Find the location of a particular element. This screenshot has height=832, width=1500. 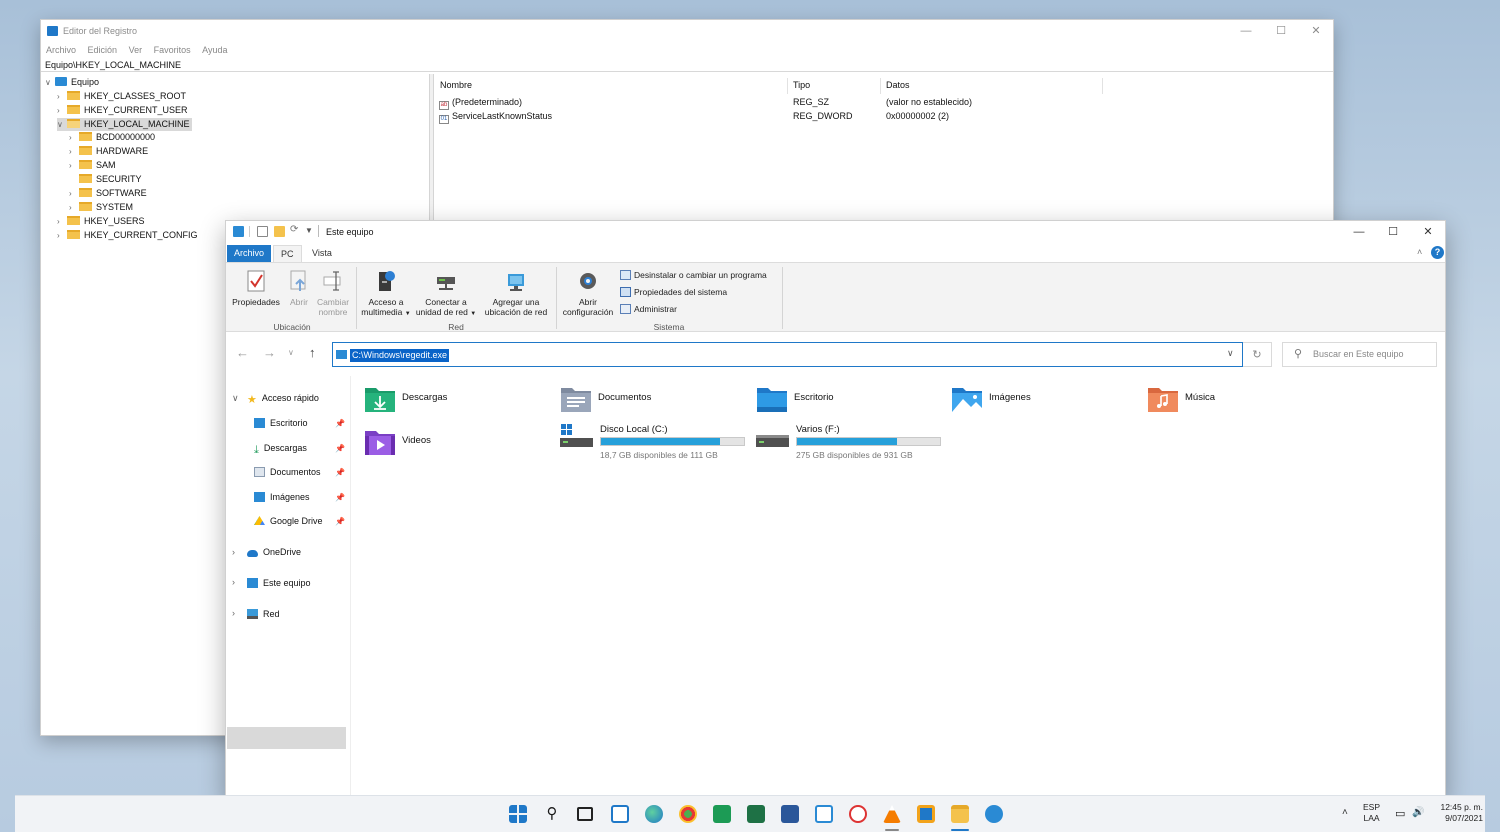

folder-musica: Música is located at coordinates (1237, 400).